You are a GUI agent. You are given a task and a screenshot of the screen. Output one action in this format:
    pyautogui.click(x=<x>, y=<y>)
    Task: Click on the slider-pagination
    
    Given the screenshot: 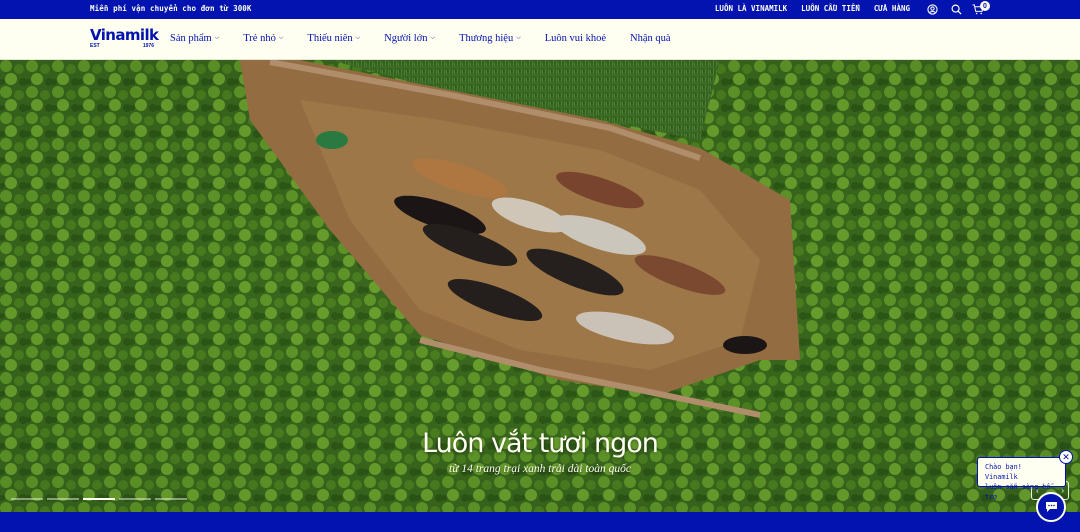 What is the action you would take?
    pyautogui.click(x=99, y=499)
    